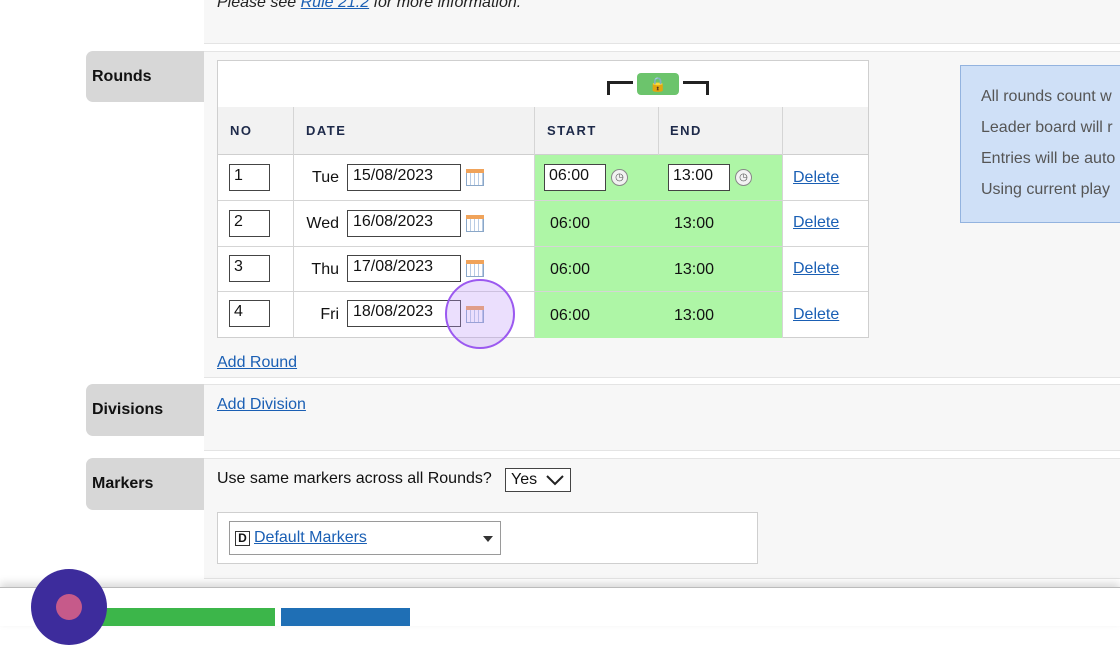  I want to click on add-round-link: Add Round, so click(257, 363).